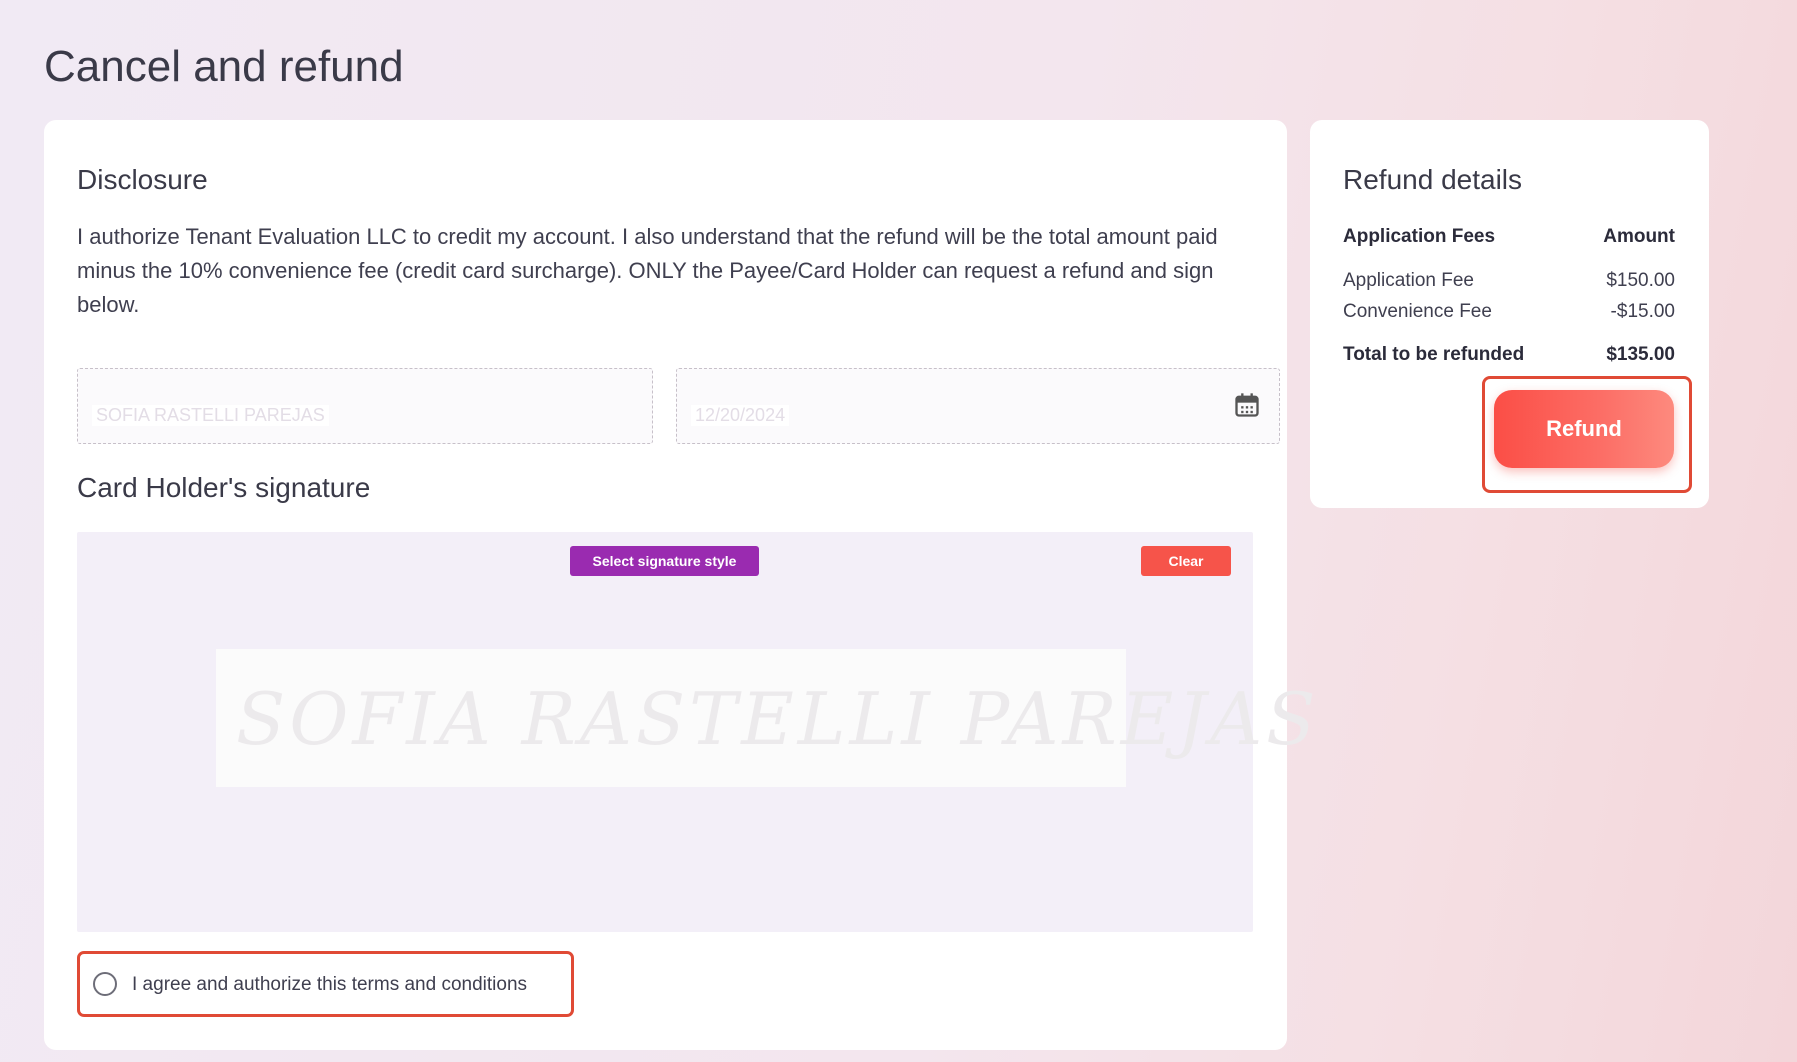  I want to click on disclosure-title: Disclosure, so click(142, 179).